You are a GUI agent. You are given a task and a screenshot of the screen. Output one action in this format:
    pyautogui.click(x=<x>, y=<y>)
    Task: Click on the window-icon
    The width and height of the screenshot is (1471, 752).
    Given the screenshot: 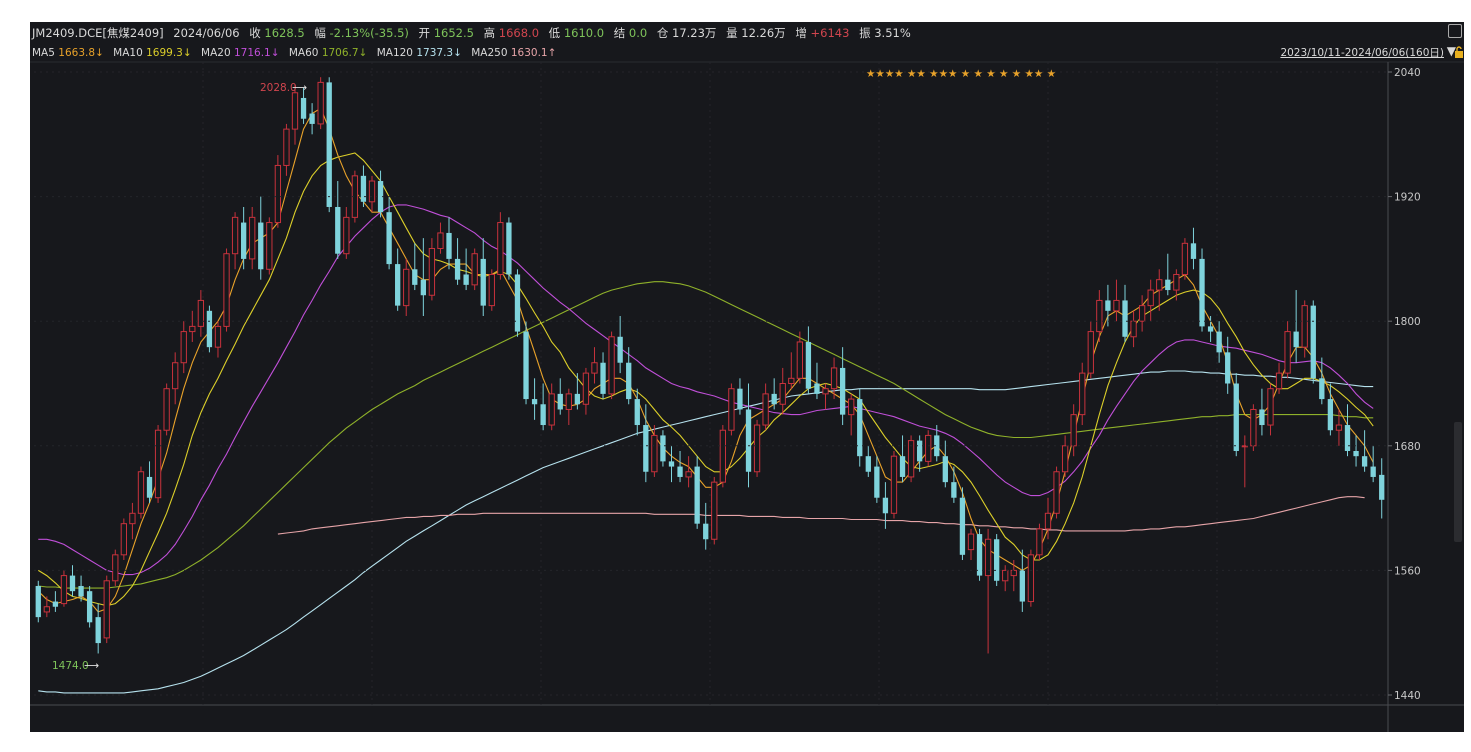 What is the action you would take?
    pyautogui.click(x=1455, y=31)
    